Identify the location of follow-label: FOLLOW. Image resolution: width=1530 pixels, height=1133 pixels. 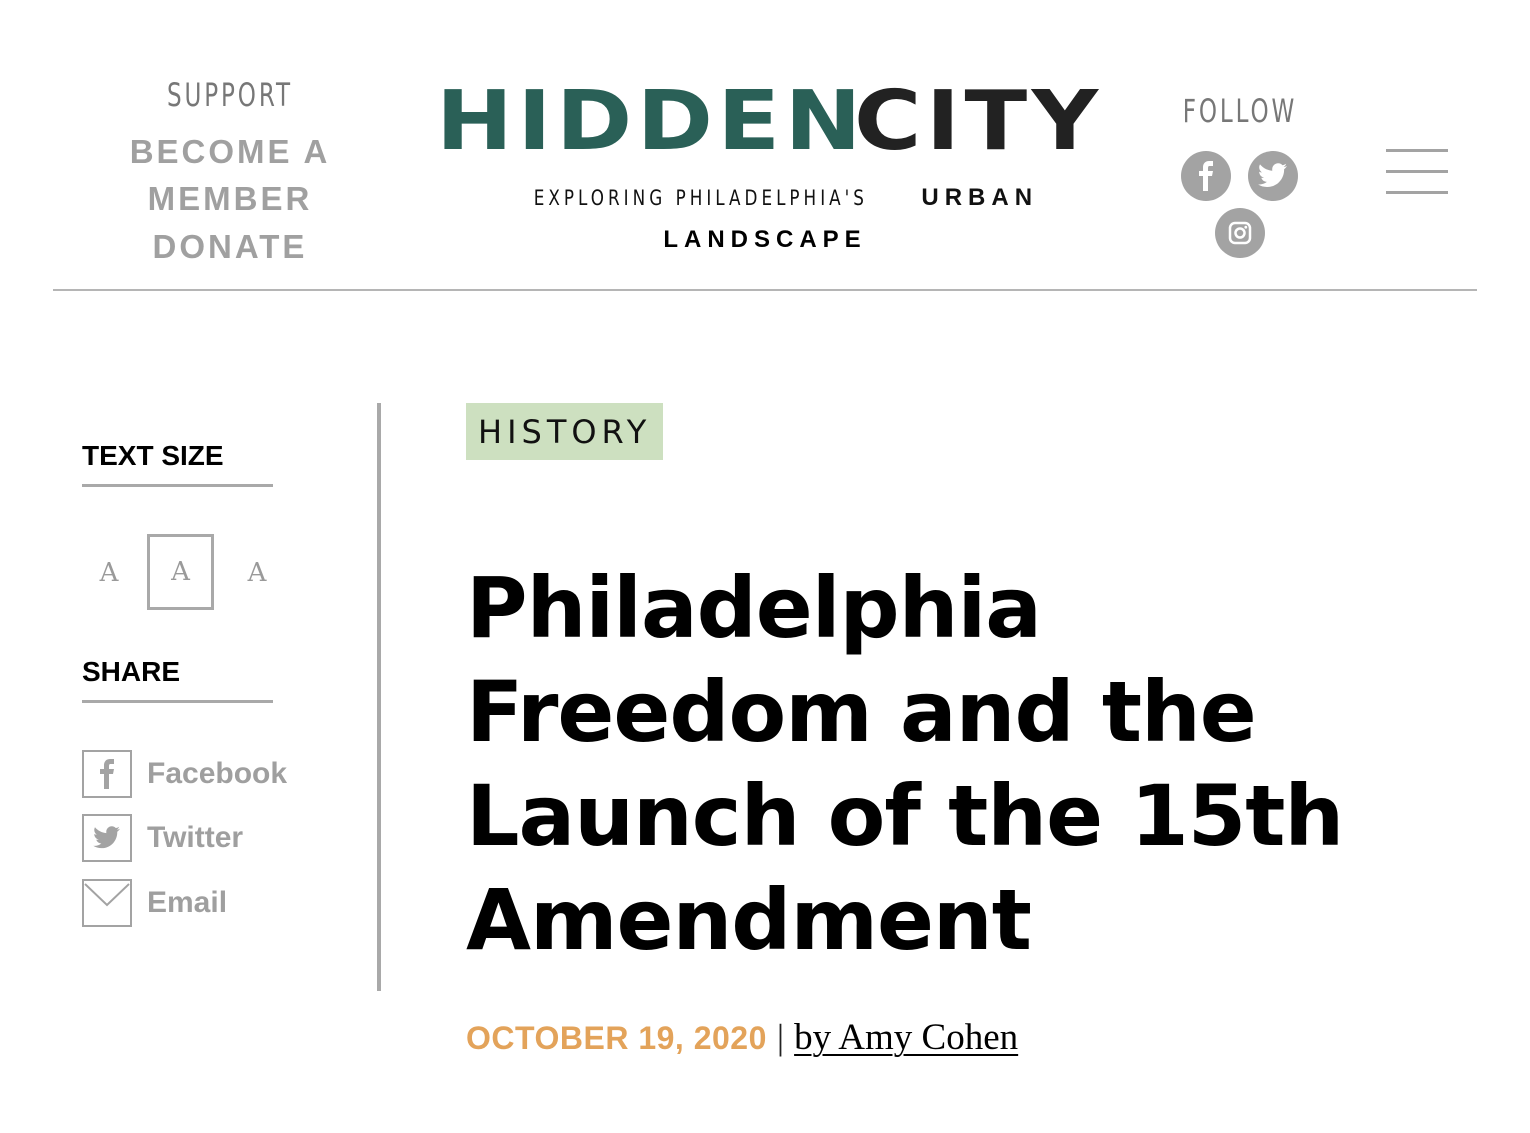
(1240, 111).